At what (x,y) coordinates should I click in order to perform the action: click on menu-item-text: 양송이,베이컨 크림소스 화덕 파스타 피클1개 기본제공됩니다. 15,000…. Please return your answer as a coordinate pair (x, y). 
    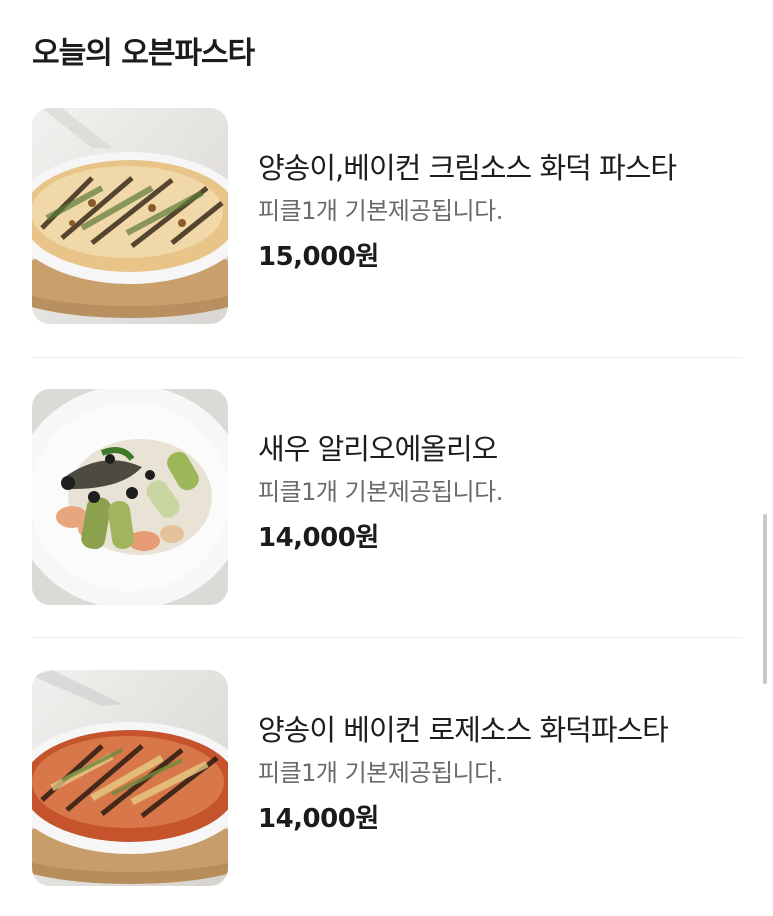
    Looking at the image, I should click on (500, 212).